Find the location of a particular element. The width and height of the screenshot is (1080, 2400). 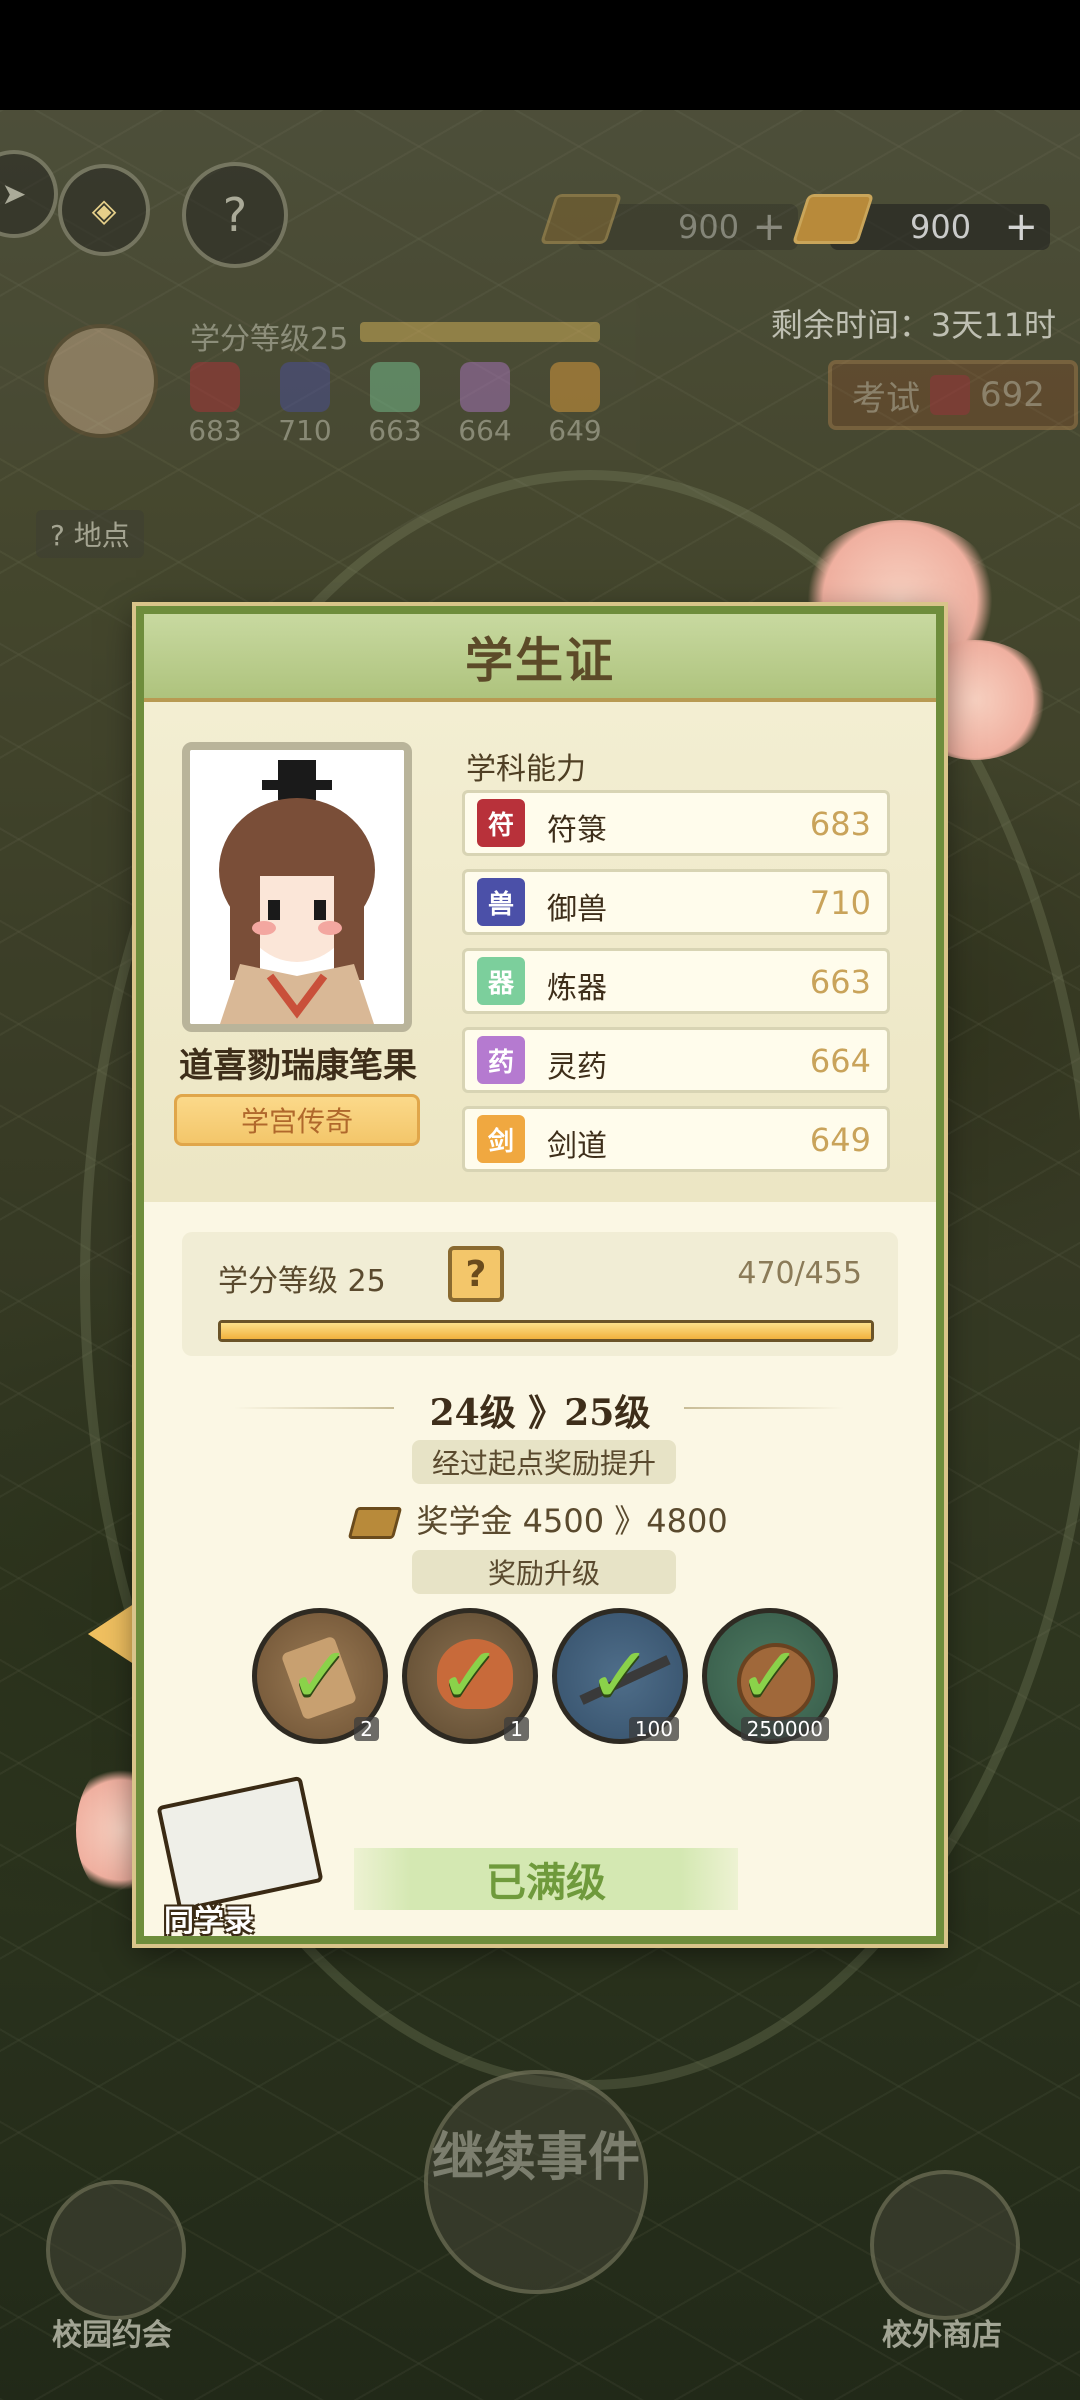

sword-icon: 剑 is located at coordinates (501, 1139).